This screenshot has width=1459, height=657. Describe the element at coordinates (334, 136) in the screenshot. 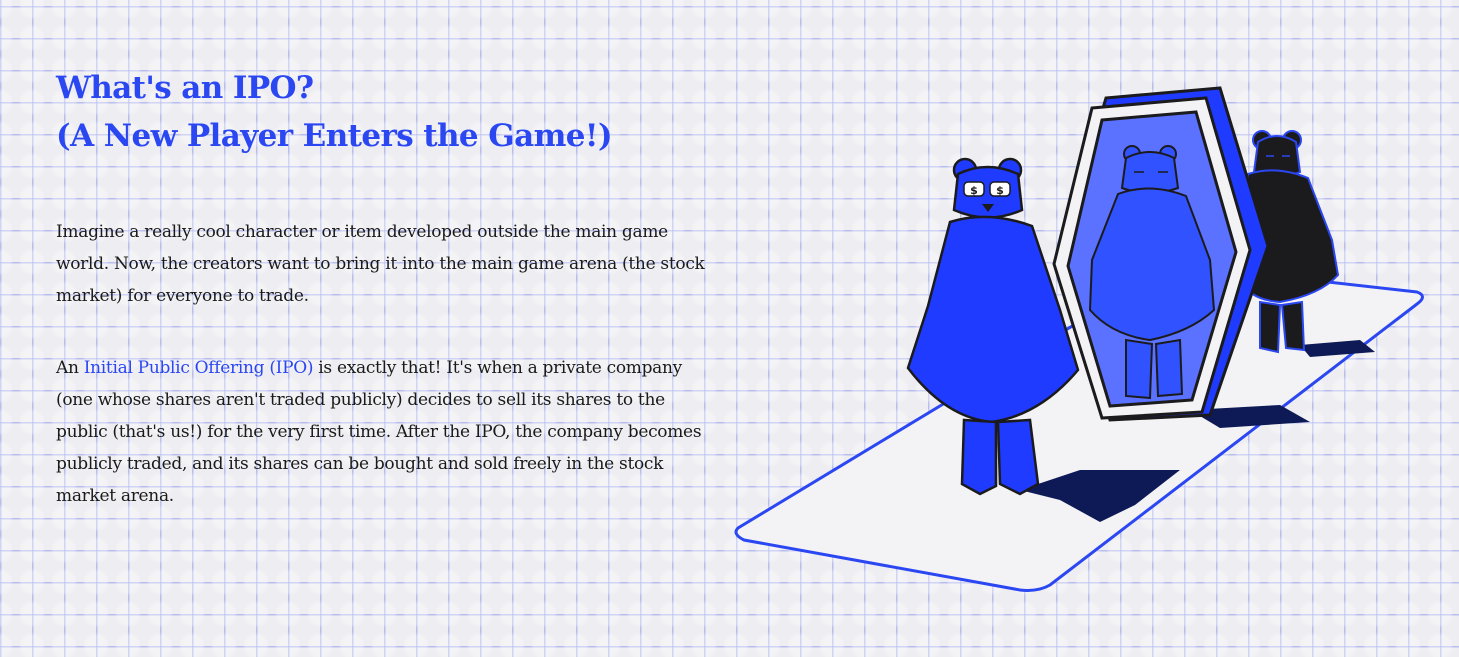

I see `title-line-2: (A New Player Enters the Game!)` at that location.